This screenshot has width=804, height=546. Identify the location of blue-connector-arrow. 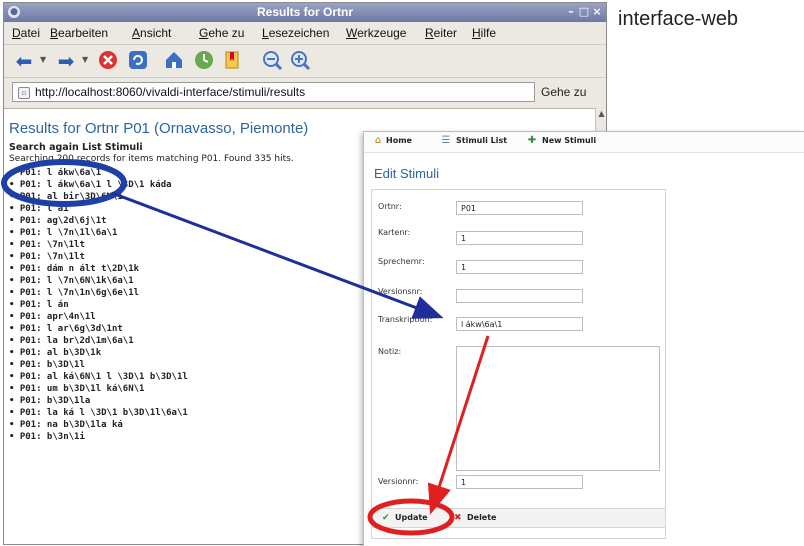
(277, 255).